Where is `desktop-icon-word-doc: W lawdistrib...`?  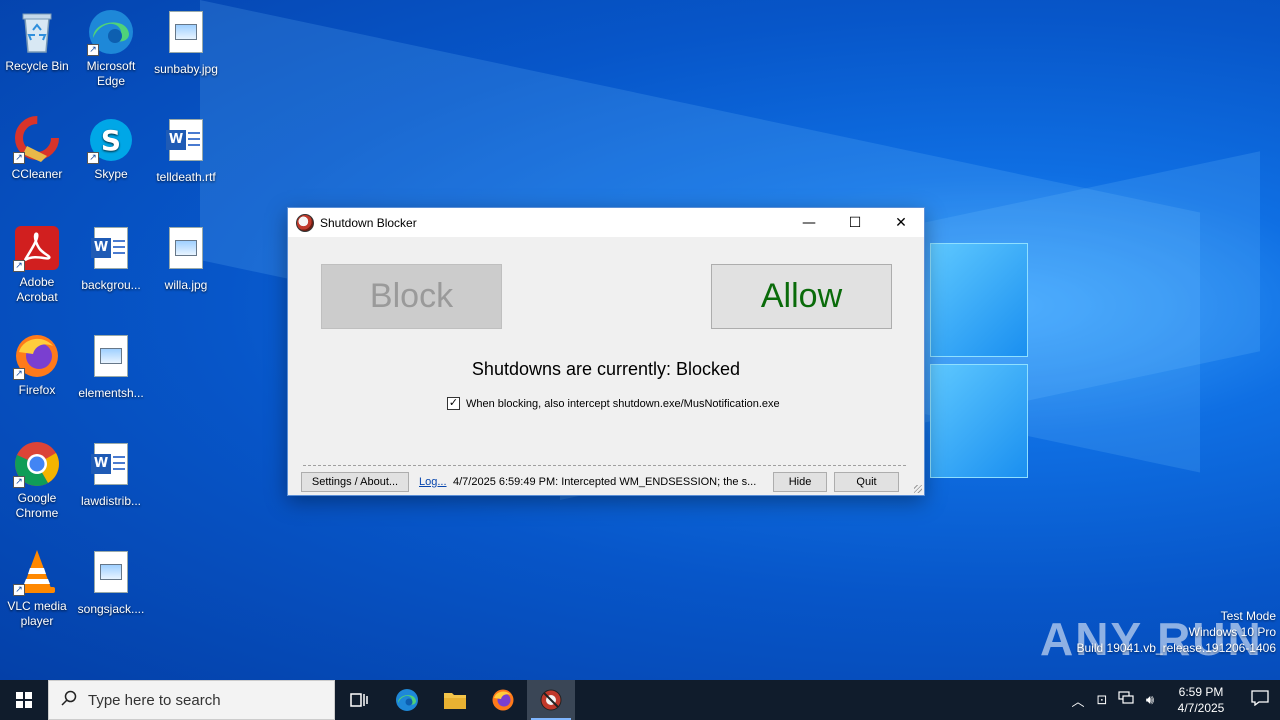 desktop-icon-word-doc: W lawdistrib... is located at coordinates (111, 474).